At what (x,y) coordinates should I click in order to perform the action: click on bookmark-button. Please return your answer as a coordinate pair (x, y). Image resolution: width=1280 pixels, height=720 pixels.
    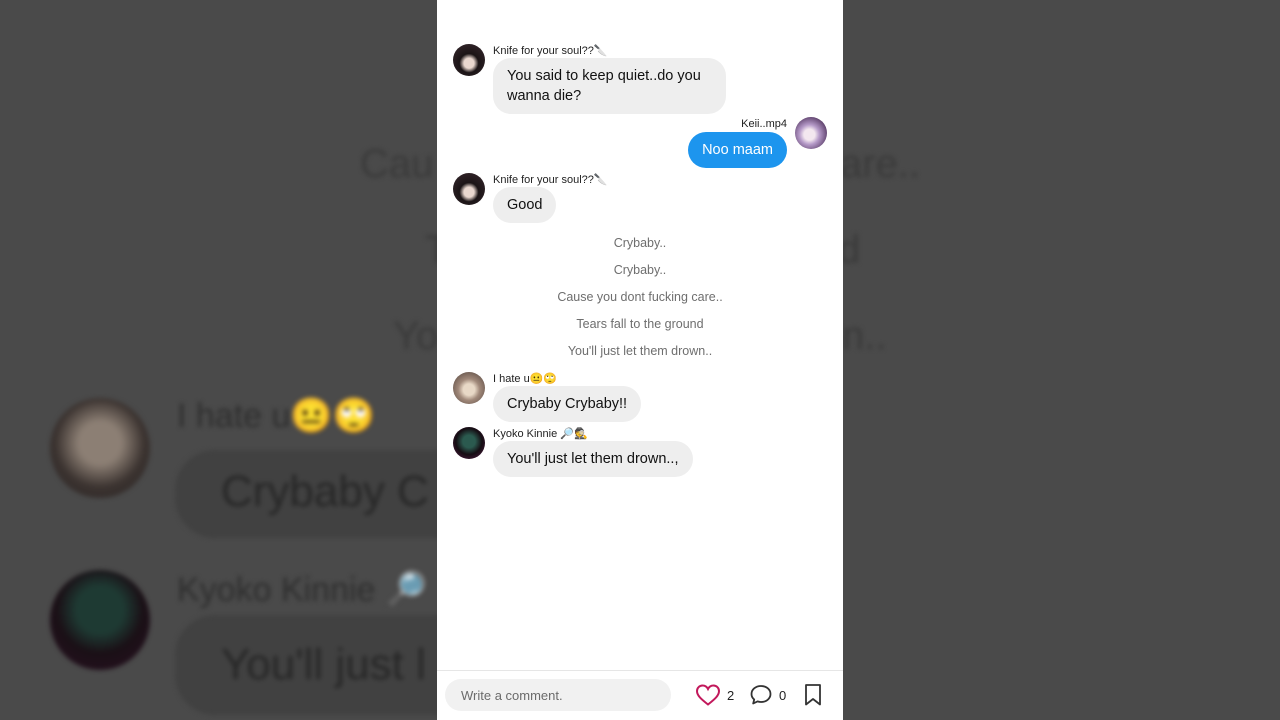
    Looking at the image, I should click on (813, 695).